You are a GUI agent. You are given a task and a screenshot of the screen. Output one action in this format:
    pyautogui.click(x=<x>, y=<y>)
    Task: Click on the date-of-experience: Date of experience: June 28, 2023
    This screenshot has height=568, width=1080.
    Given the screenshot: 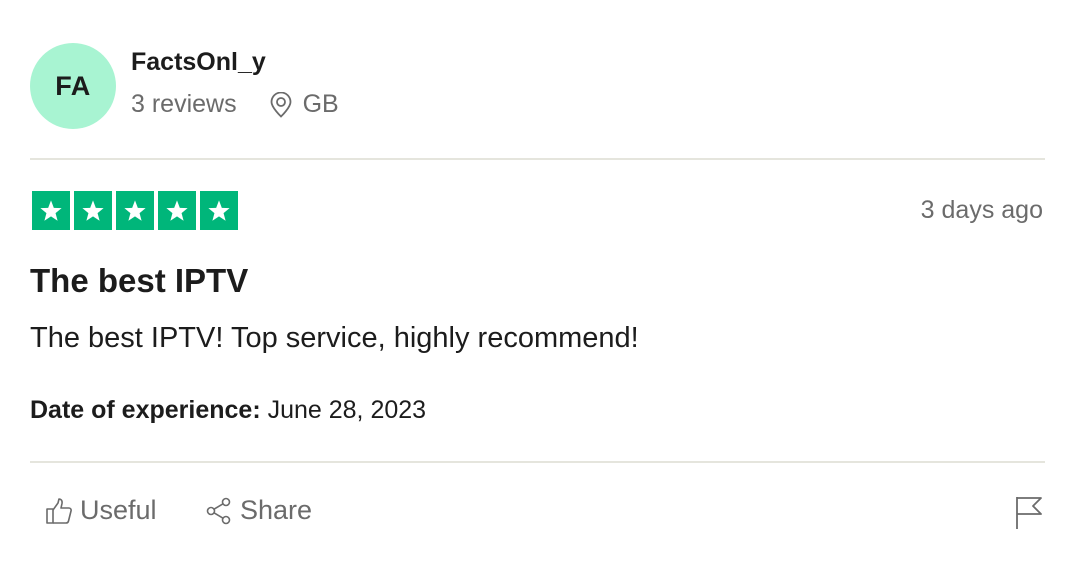 What is the action you would take?
    pyautogui.click(x=228, y=410)
    